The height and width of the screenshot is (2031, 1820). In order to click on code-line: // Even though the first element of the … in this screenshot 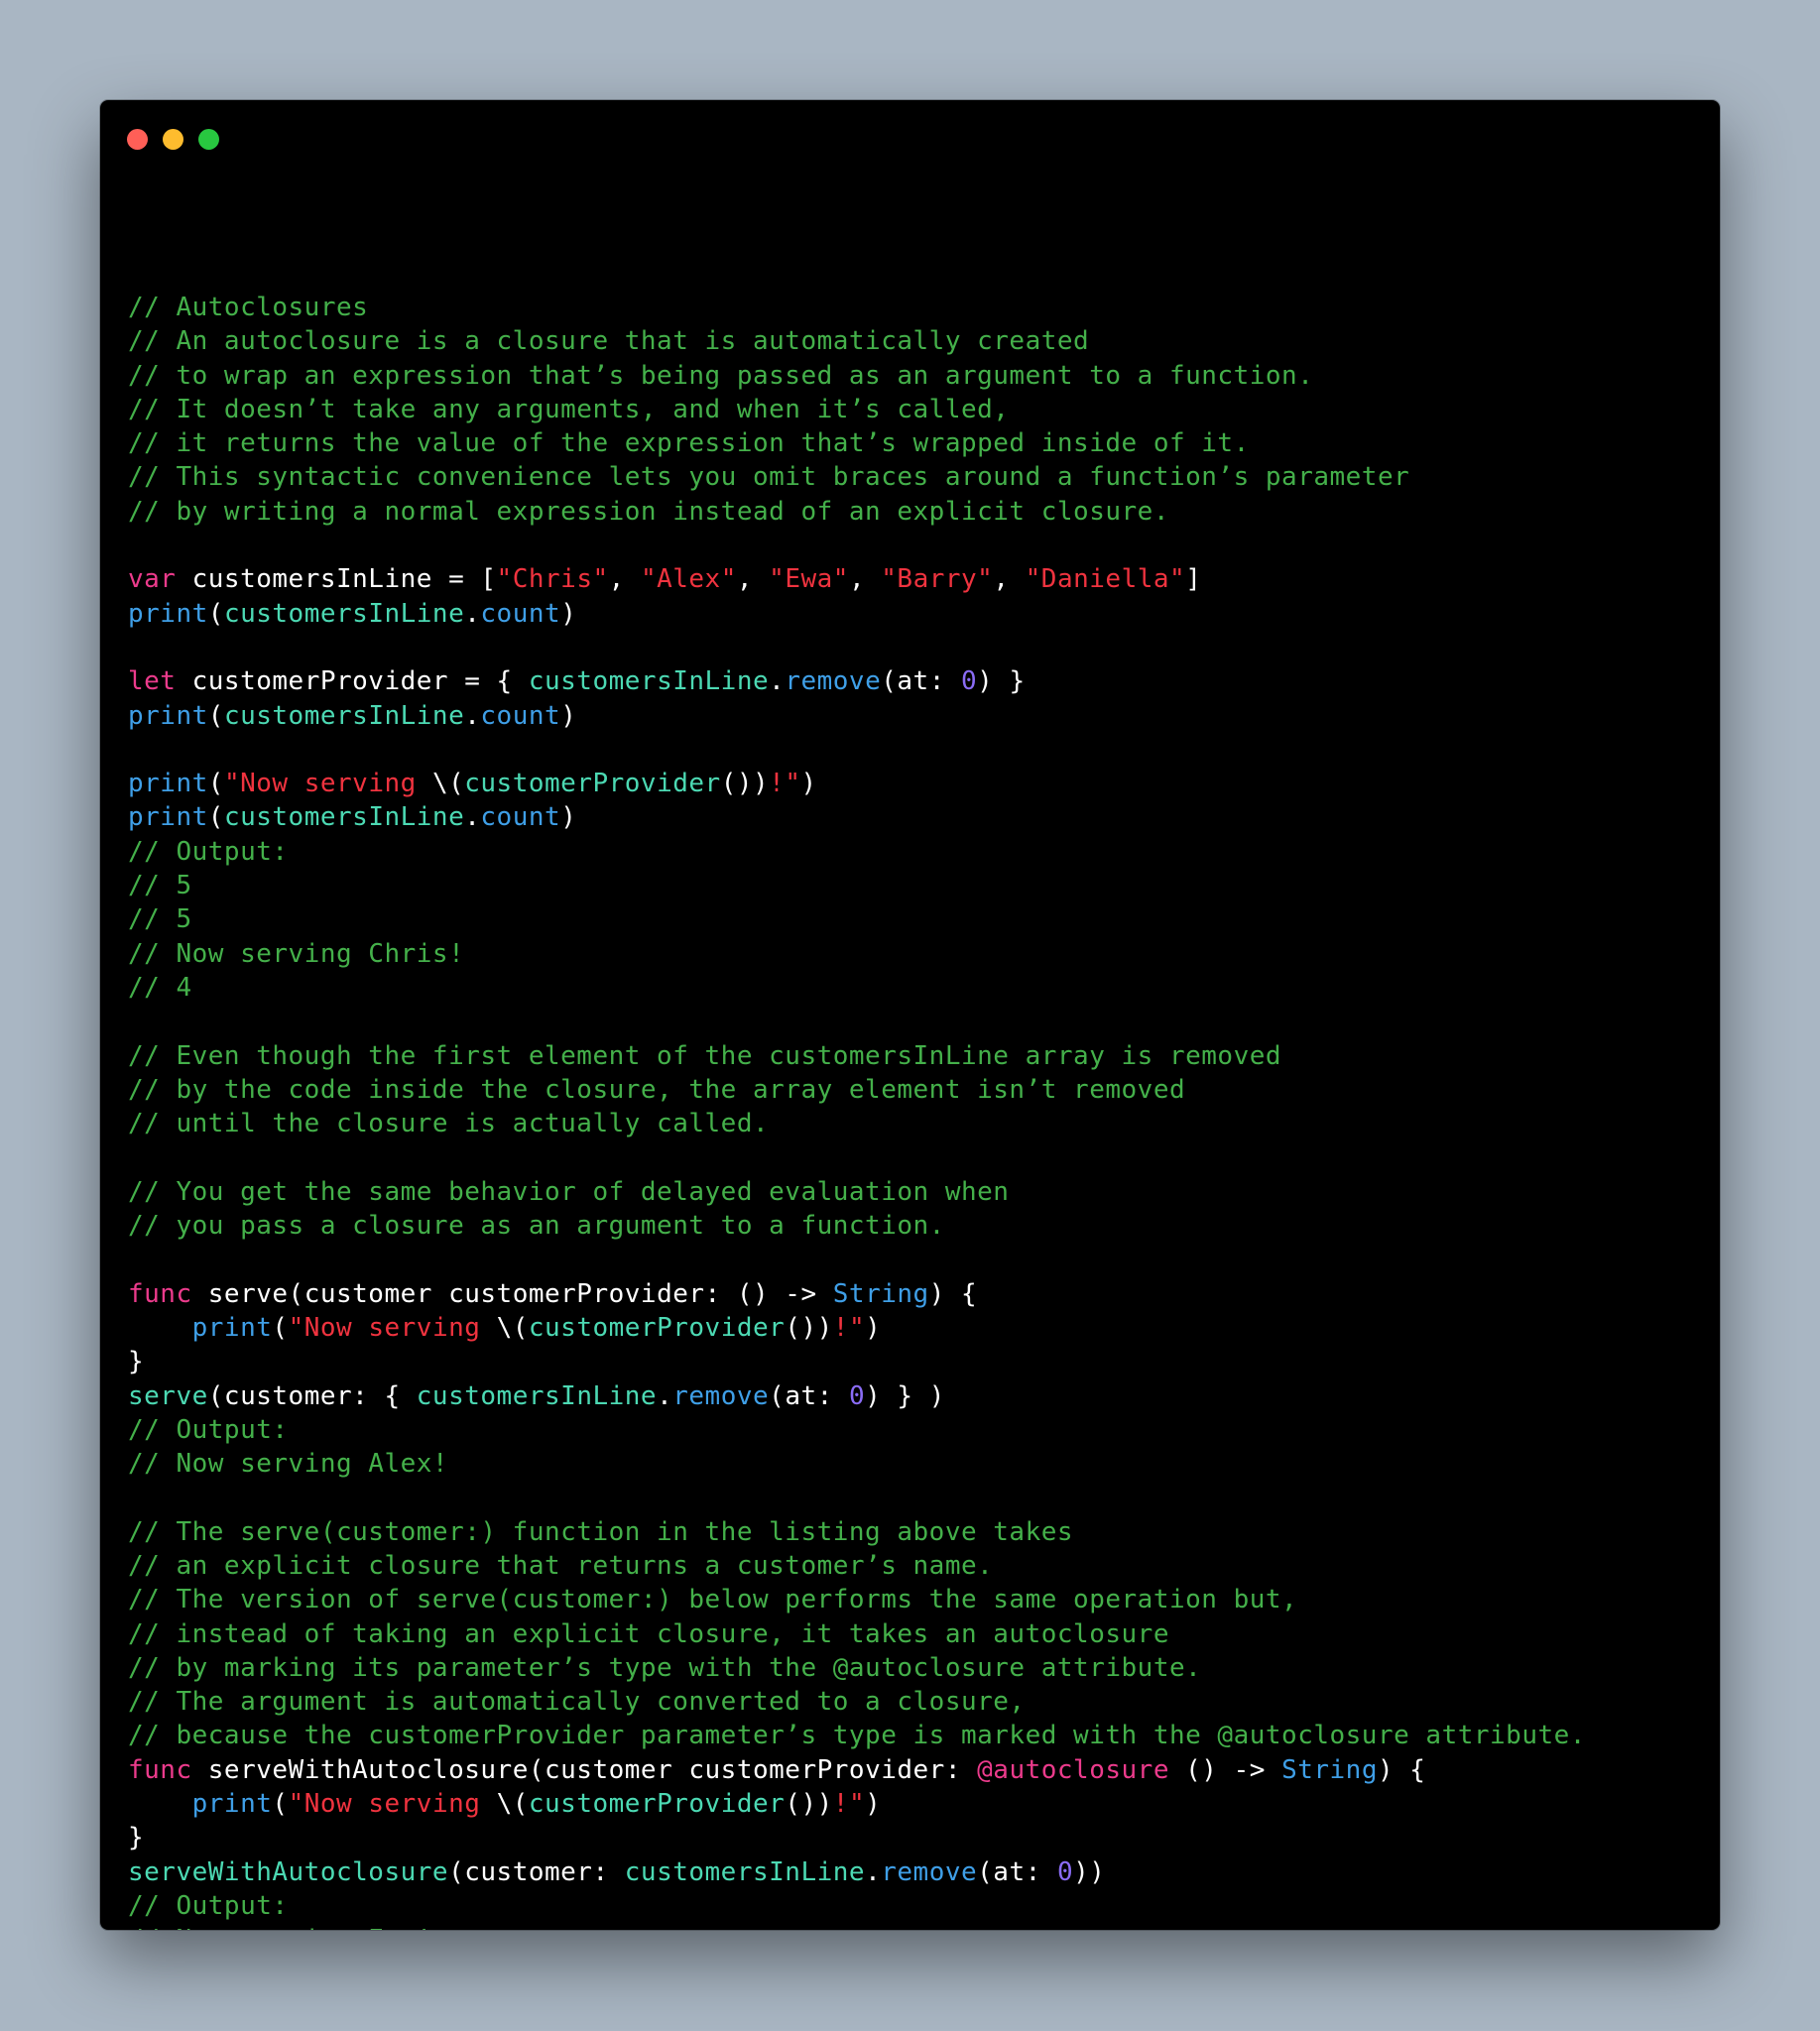, I will do `click(857, 1056)`.